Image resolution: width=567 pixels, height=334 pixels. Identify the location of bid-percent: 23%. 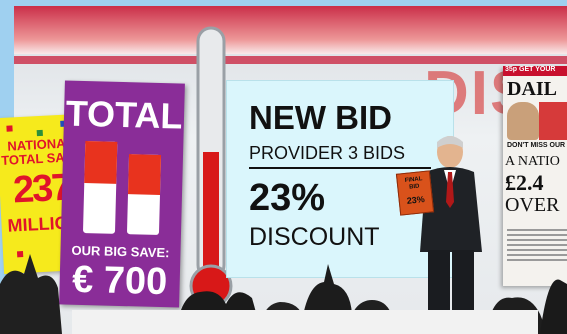
(287, 198).